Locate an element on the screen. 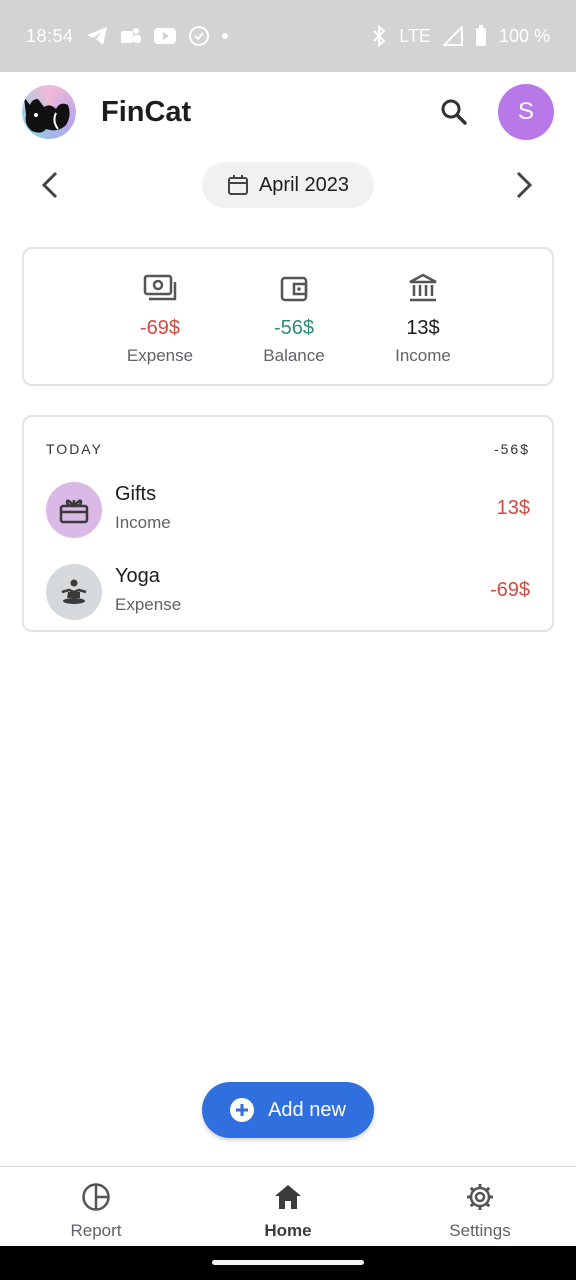  income-summary: 13$ Income is located at coordinates (423, 318).